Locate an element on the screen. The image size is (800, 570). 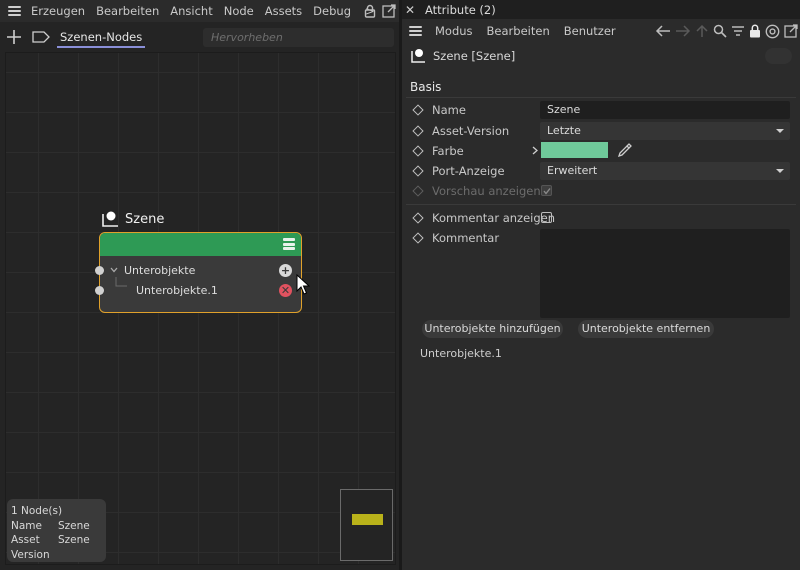
object-header-row: Szene [Szene] is located at coordinates (601, 56).